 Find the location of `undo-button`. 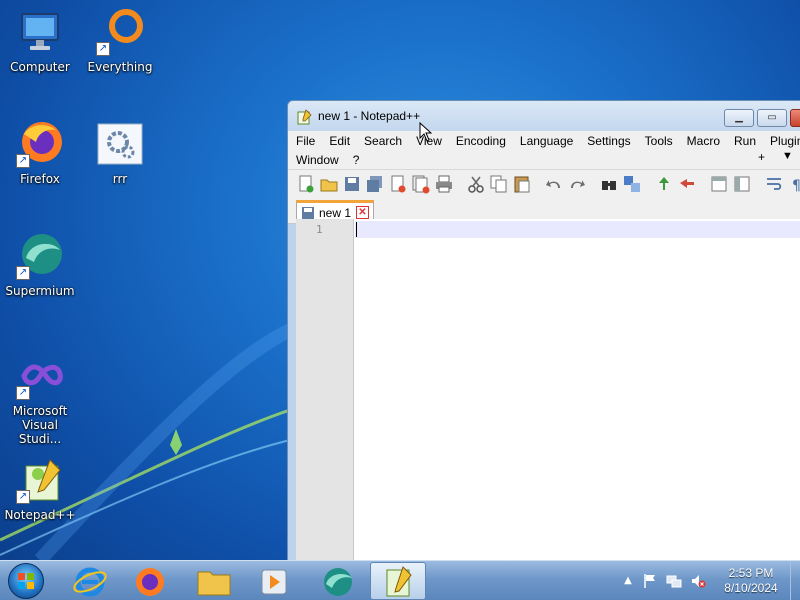

undo-button is located at coordinates (554, 184).